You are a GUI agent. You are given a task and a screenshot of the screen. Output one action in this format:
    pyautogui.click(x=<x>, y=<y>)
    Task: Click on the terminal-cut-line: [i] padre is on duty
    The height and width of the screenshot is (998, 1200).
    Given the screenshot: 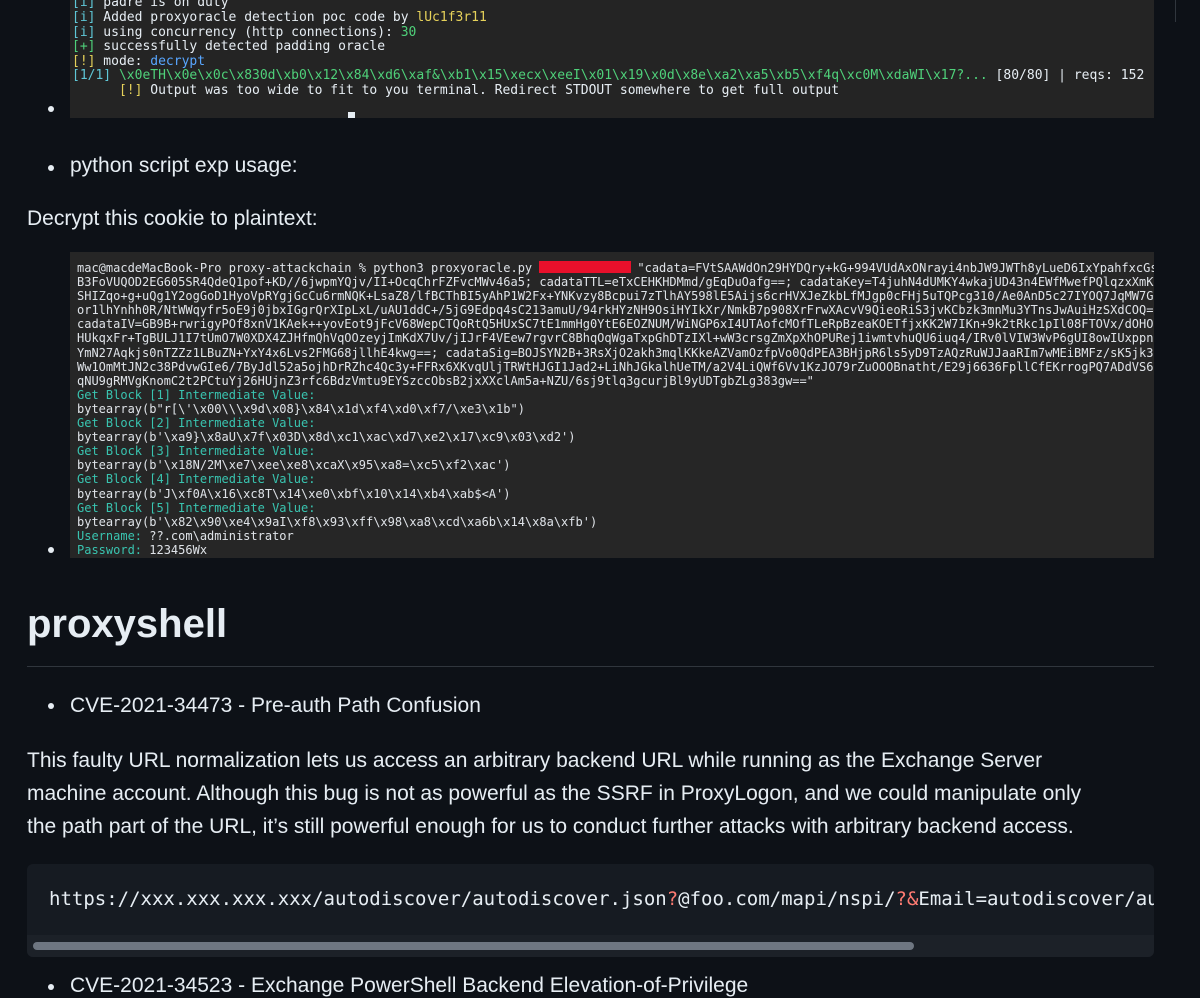 What is the action you would take?
    pyautogui.click(x=150, y=5)
    